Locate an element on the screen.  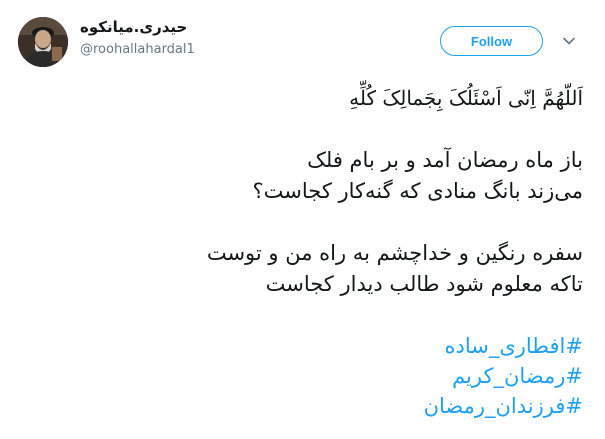
chevron-down-icon is located at coordinates (569, 41).